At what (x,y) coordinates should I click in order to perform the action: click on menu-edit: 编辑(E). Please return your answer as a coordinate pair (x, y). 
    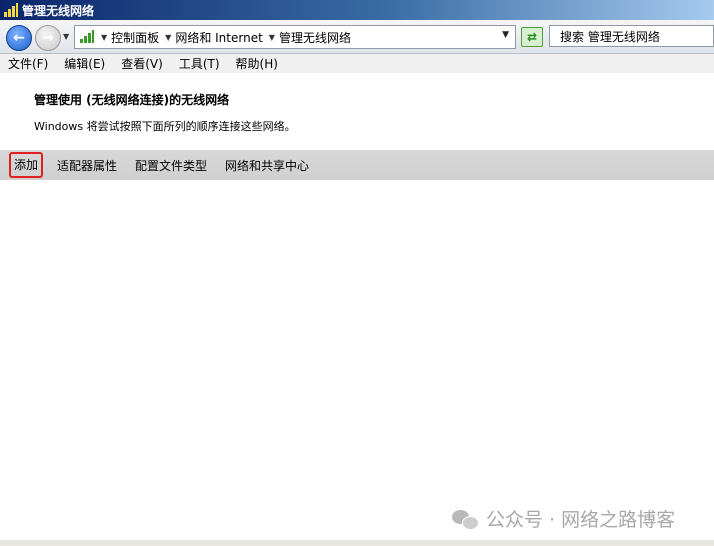
    Looking at the image, I should click on (84, 63).